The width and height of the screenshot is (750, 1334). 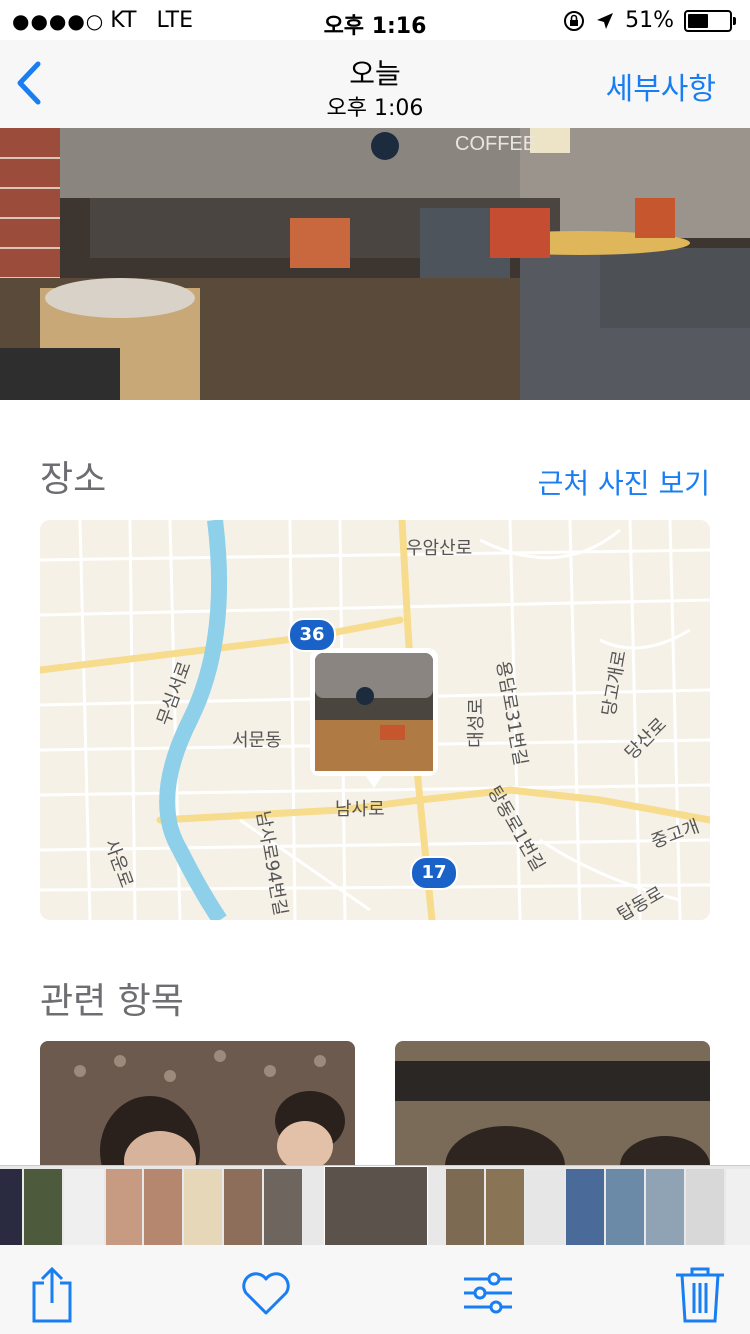 I want to click on filmstrip-current-thumb, so click(x=376, y=1206).